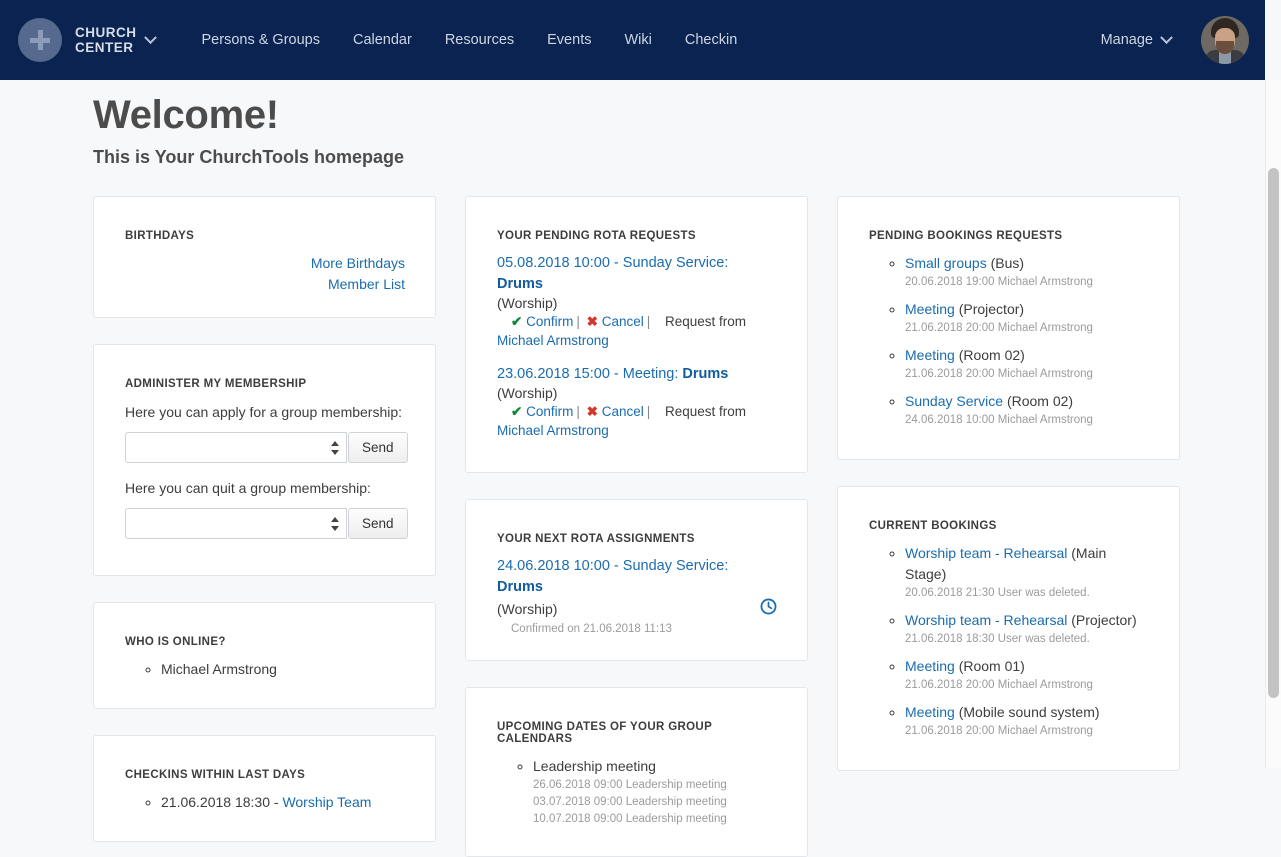 This screenshot has width=1281, height=857. I want to click on next-rota-confirmed: Confirmed on 21.06.2018 11:13, so click(591, 629).